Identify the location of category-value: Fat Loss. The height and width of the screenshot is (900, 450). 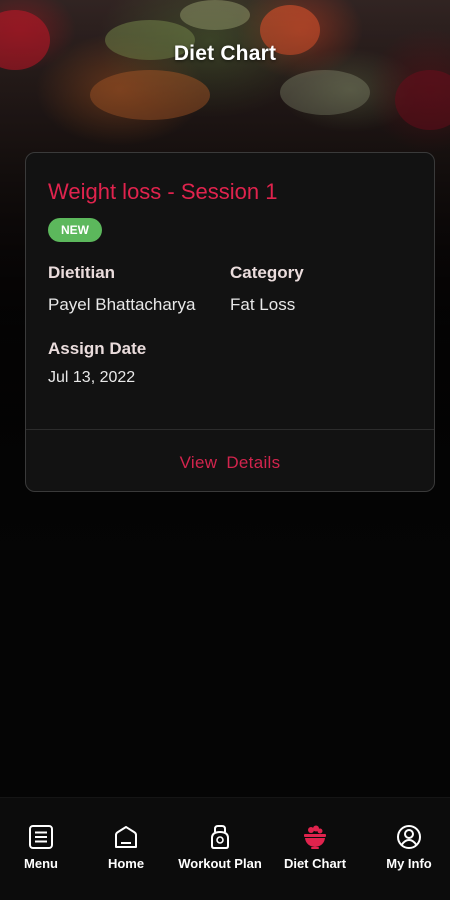
(263, 304).